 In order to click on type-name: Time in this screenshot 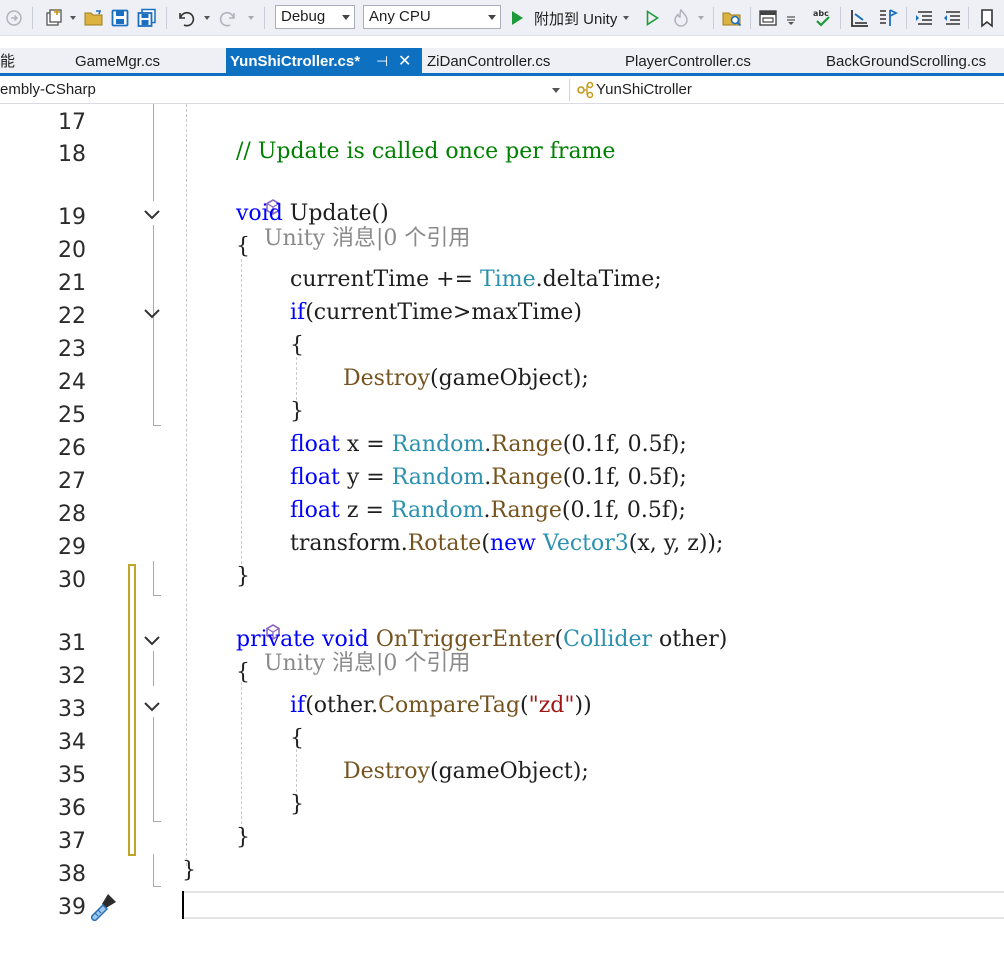, I will do `click(508, 279)`.